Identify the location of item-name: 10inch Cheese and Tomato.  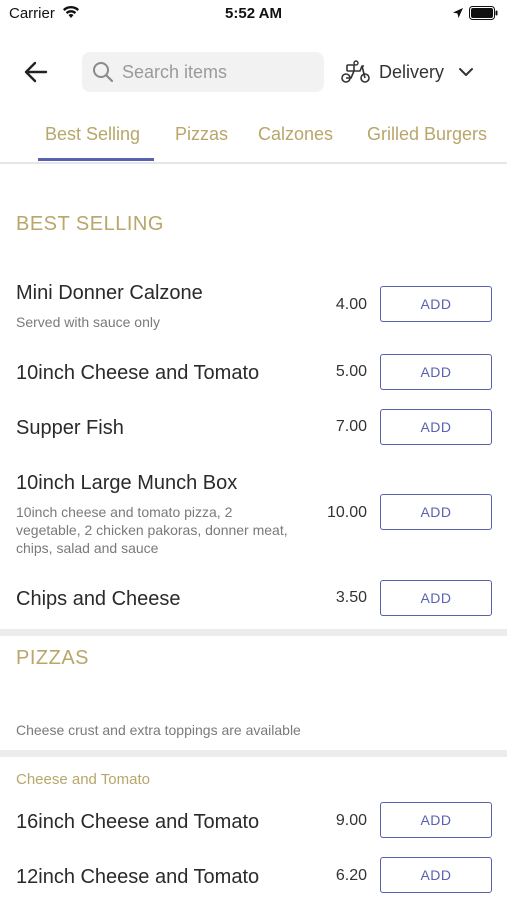
(138, 373).